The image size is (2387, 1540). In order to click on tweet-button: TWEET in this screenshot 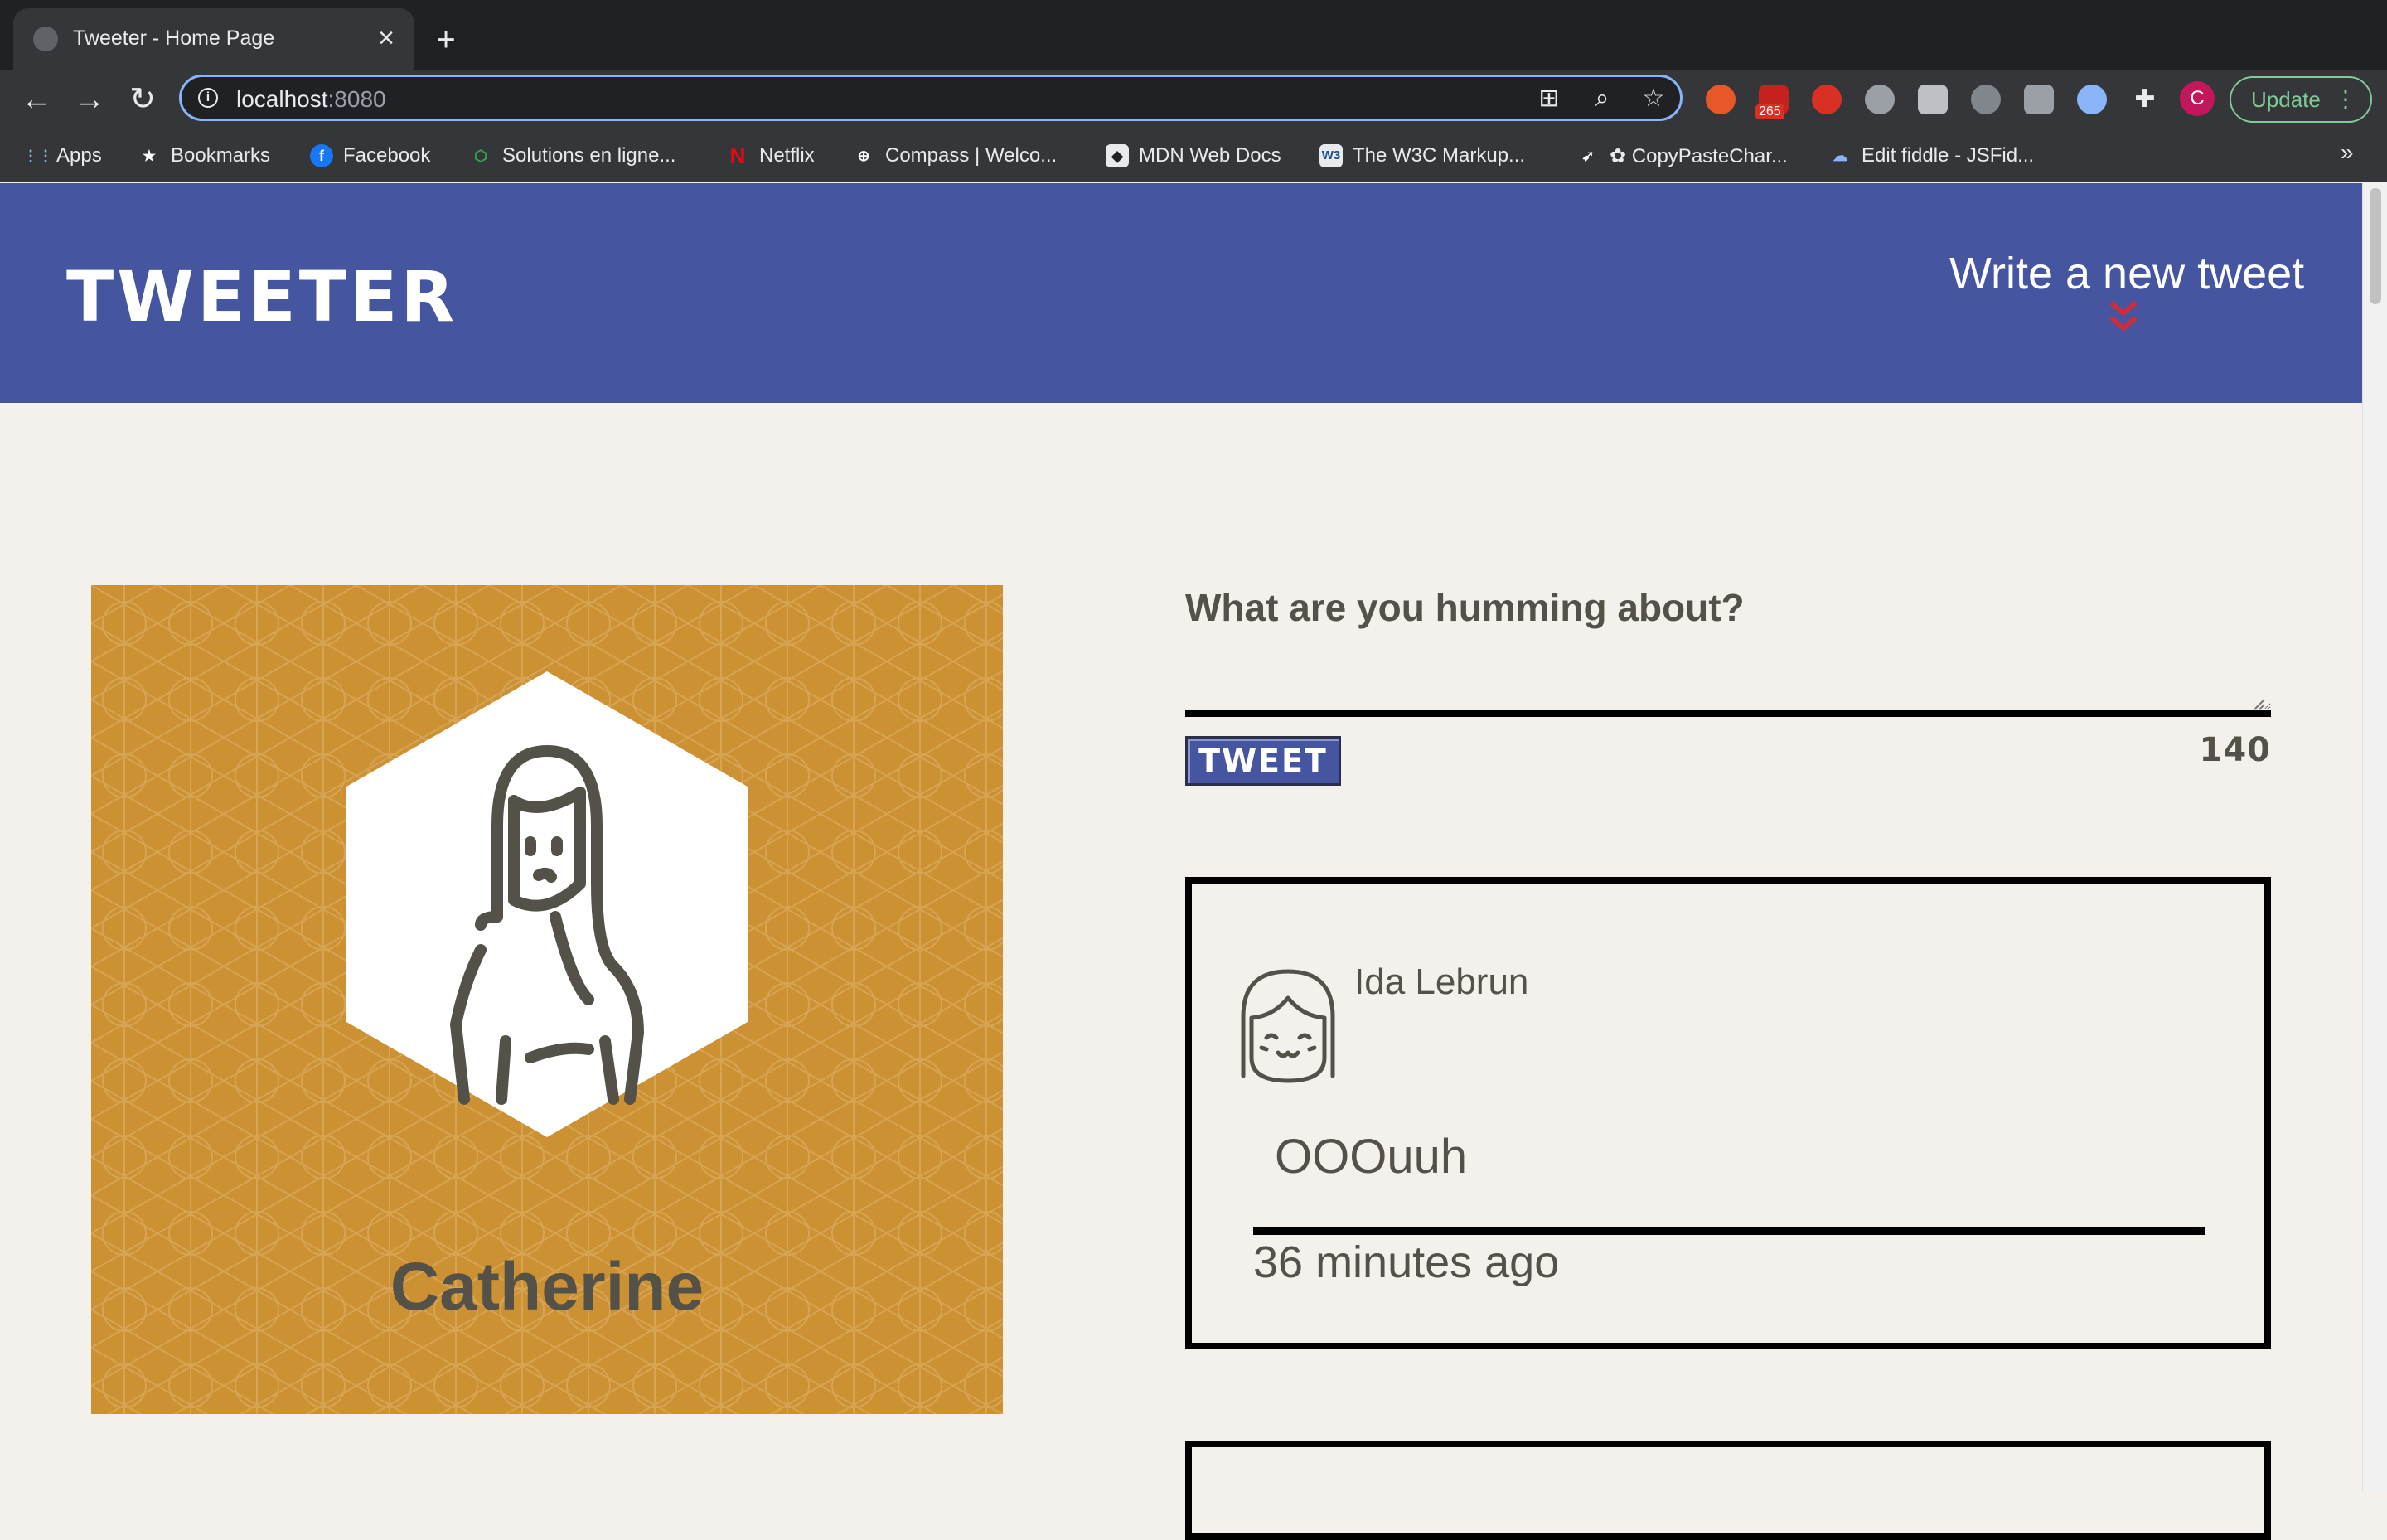, I will do `click(1263, 761)`.